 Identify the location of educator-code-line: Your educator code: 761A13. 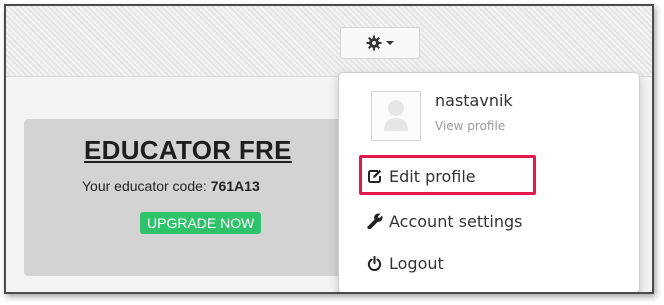
(171, 186).